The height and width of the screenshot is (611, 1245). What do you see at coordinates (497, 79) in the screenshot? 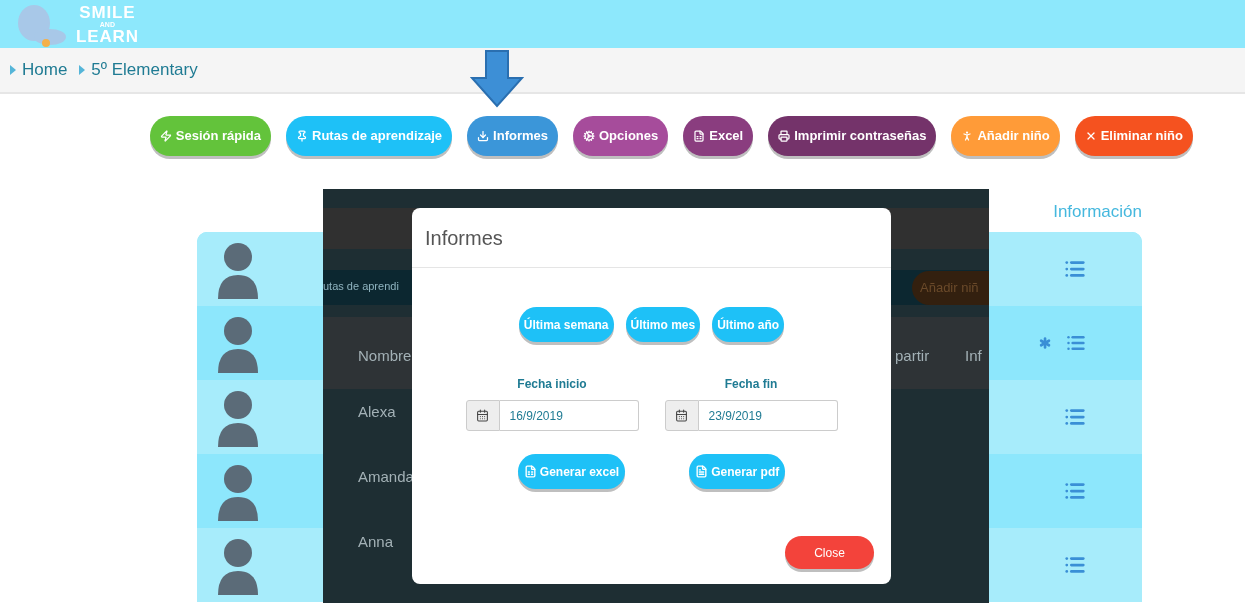
I see `down-arrow-icon` at bounding box center [497, 79].